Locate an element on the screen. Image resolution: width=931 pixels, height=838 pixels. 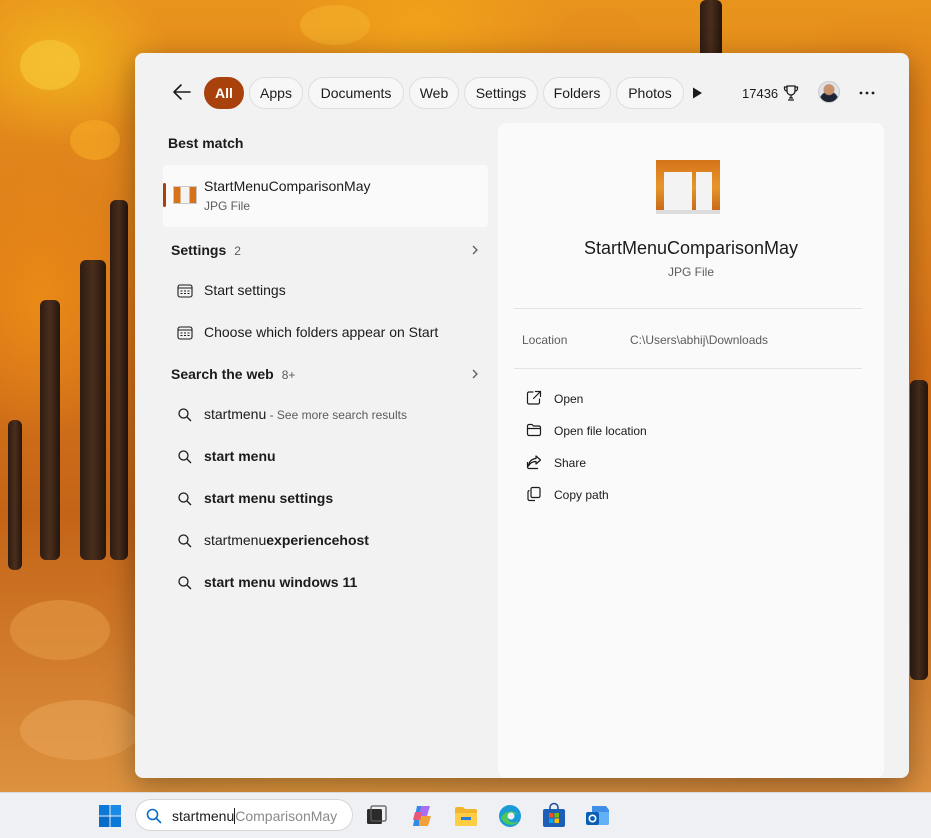
search-query-text: startmenuComparisonMay is located at coordinates (254, 816).